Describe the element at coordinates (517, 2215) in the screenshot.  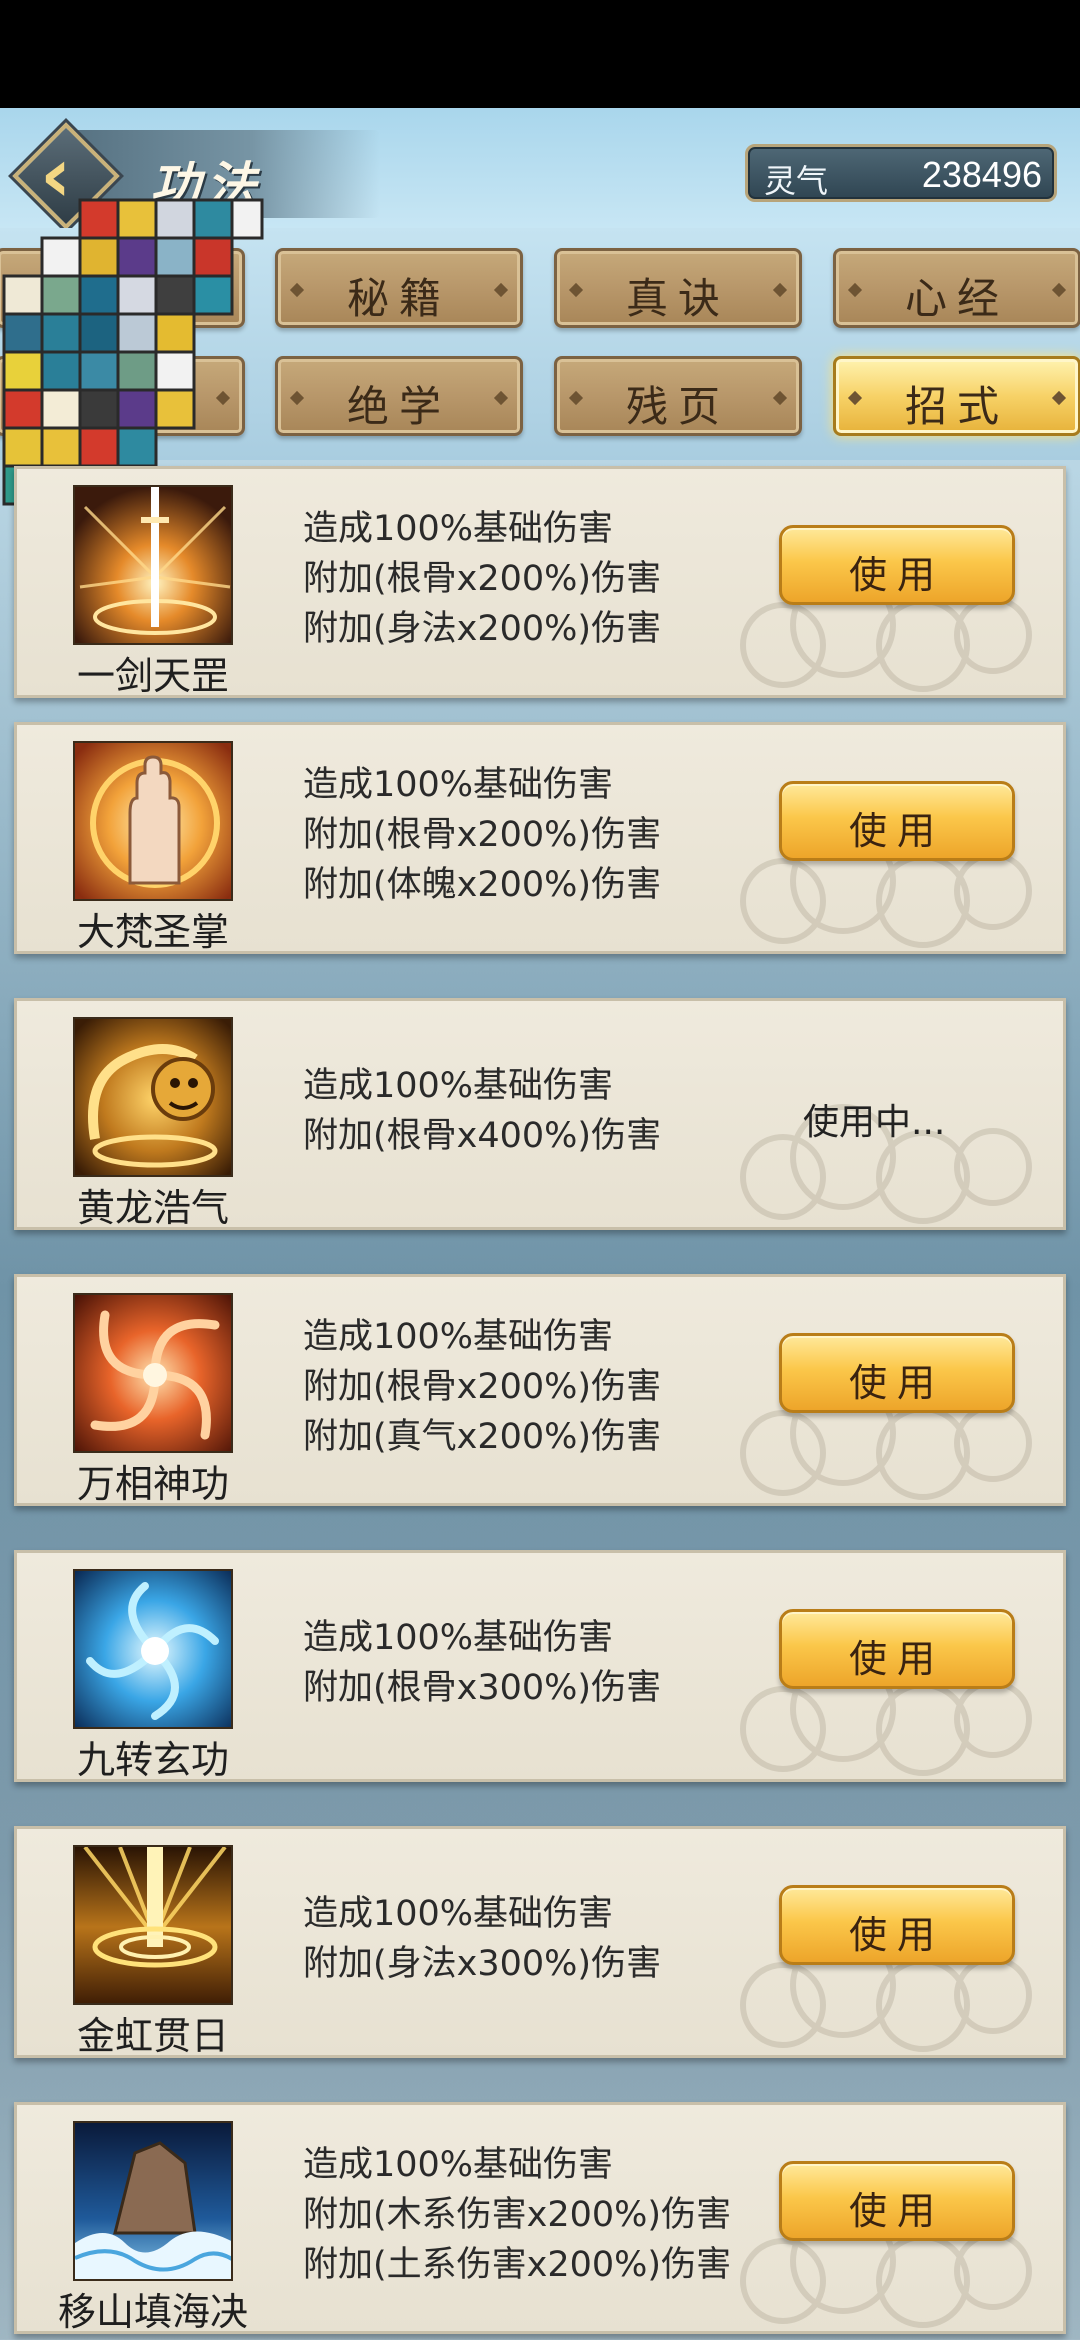
I see `description-line: 附加(木系伤害x200%)伤害` at that location.